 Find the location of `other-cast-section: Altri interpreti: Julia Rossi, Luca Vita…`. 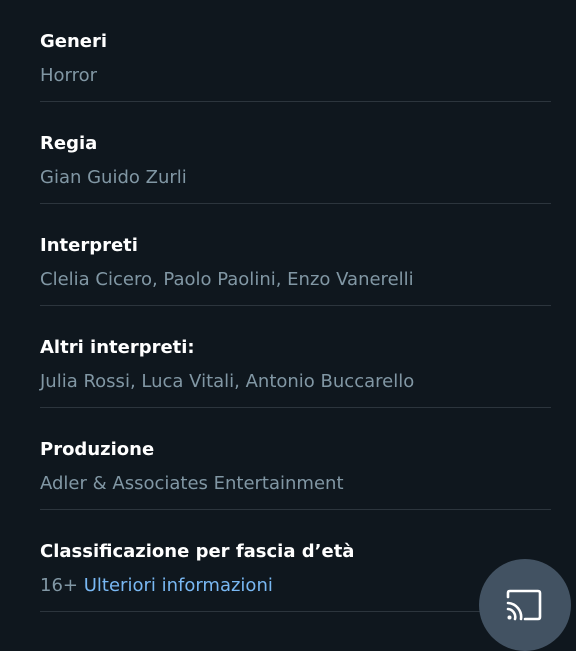

other-cast-section: Altri interpreti: Julia Rossi, Luca Vita… is located at coordinates (295, 357).